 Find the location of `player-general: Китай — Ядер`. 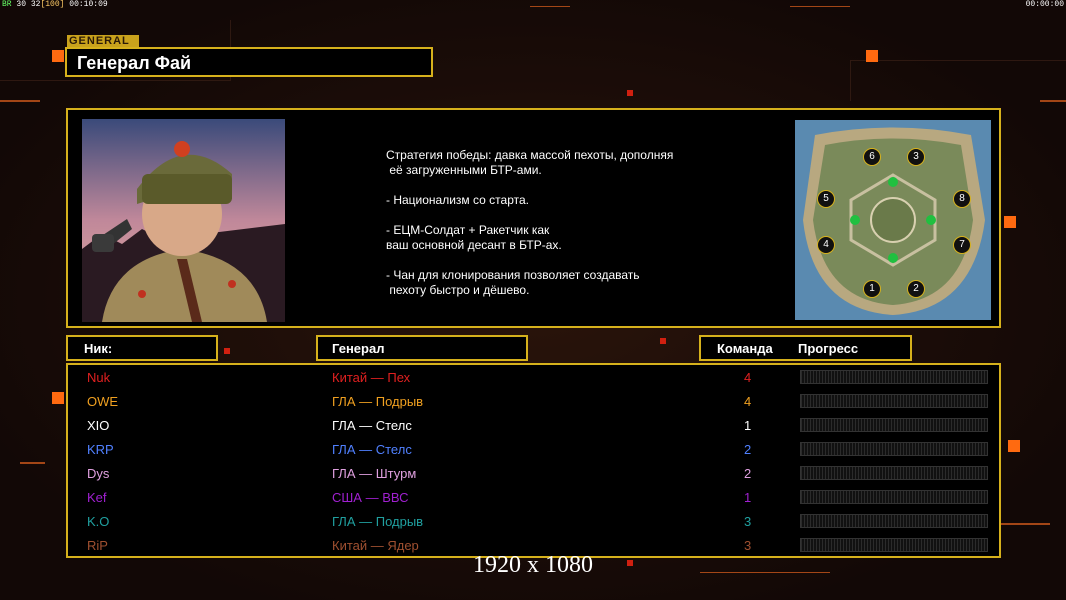

player-general: Китай — Ядер is located at coordinates (375, 545).